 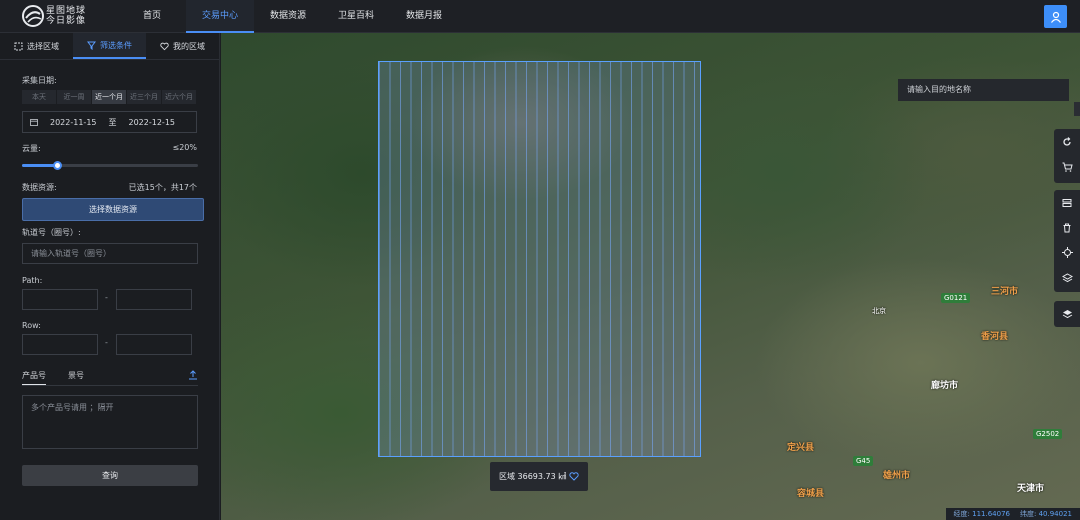 I want to click on tab-scene-number: 景号, so click(x=76, y=375).